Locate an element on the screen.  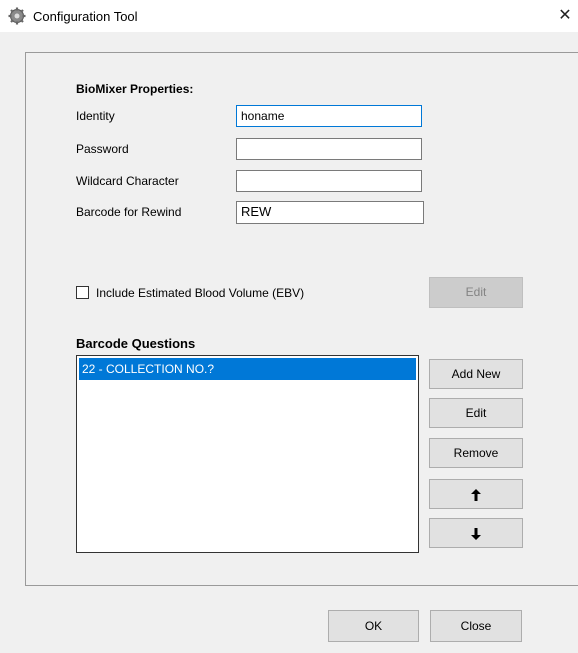
ebv-checkbox is located at coordinates (82, 292).